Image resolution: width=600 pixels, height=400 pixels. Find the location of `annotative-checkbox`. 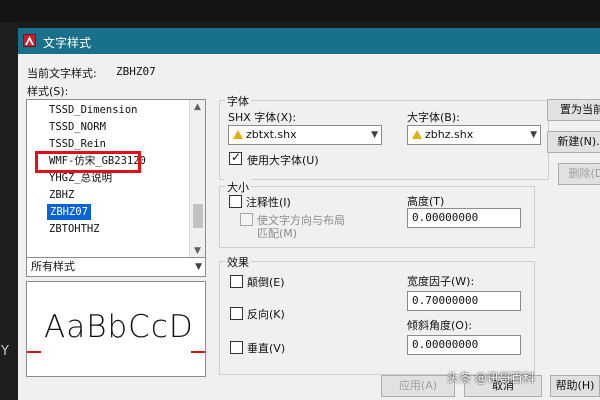

annotative-checkbox is located at coordinates (235, 201).